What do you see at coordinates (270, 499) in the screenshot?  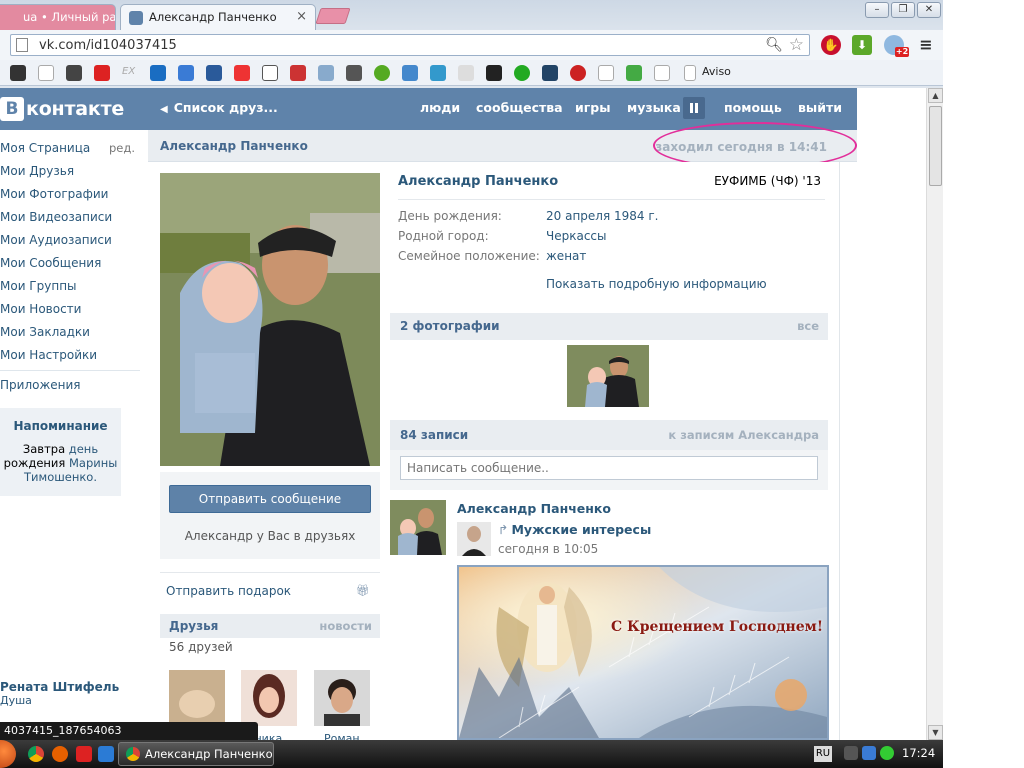 I see `send-message-button: Отправить сообщение` at bounding box center [270, 499].